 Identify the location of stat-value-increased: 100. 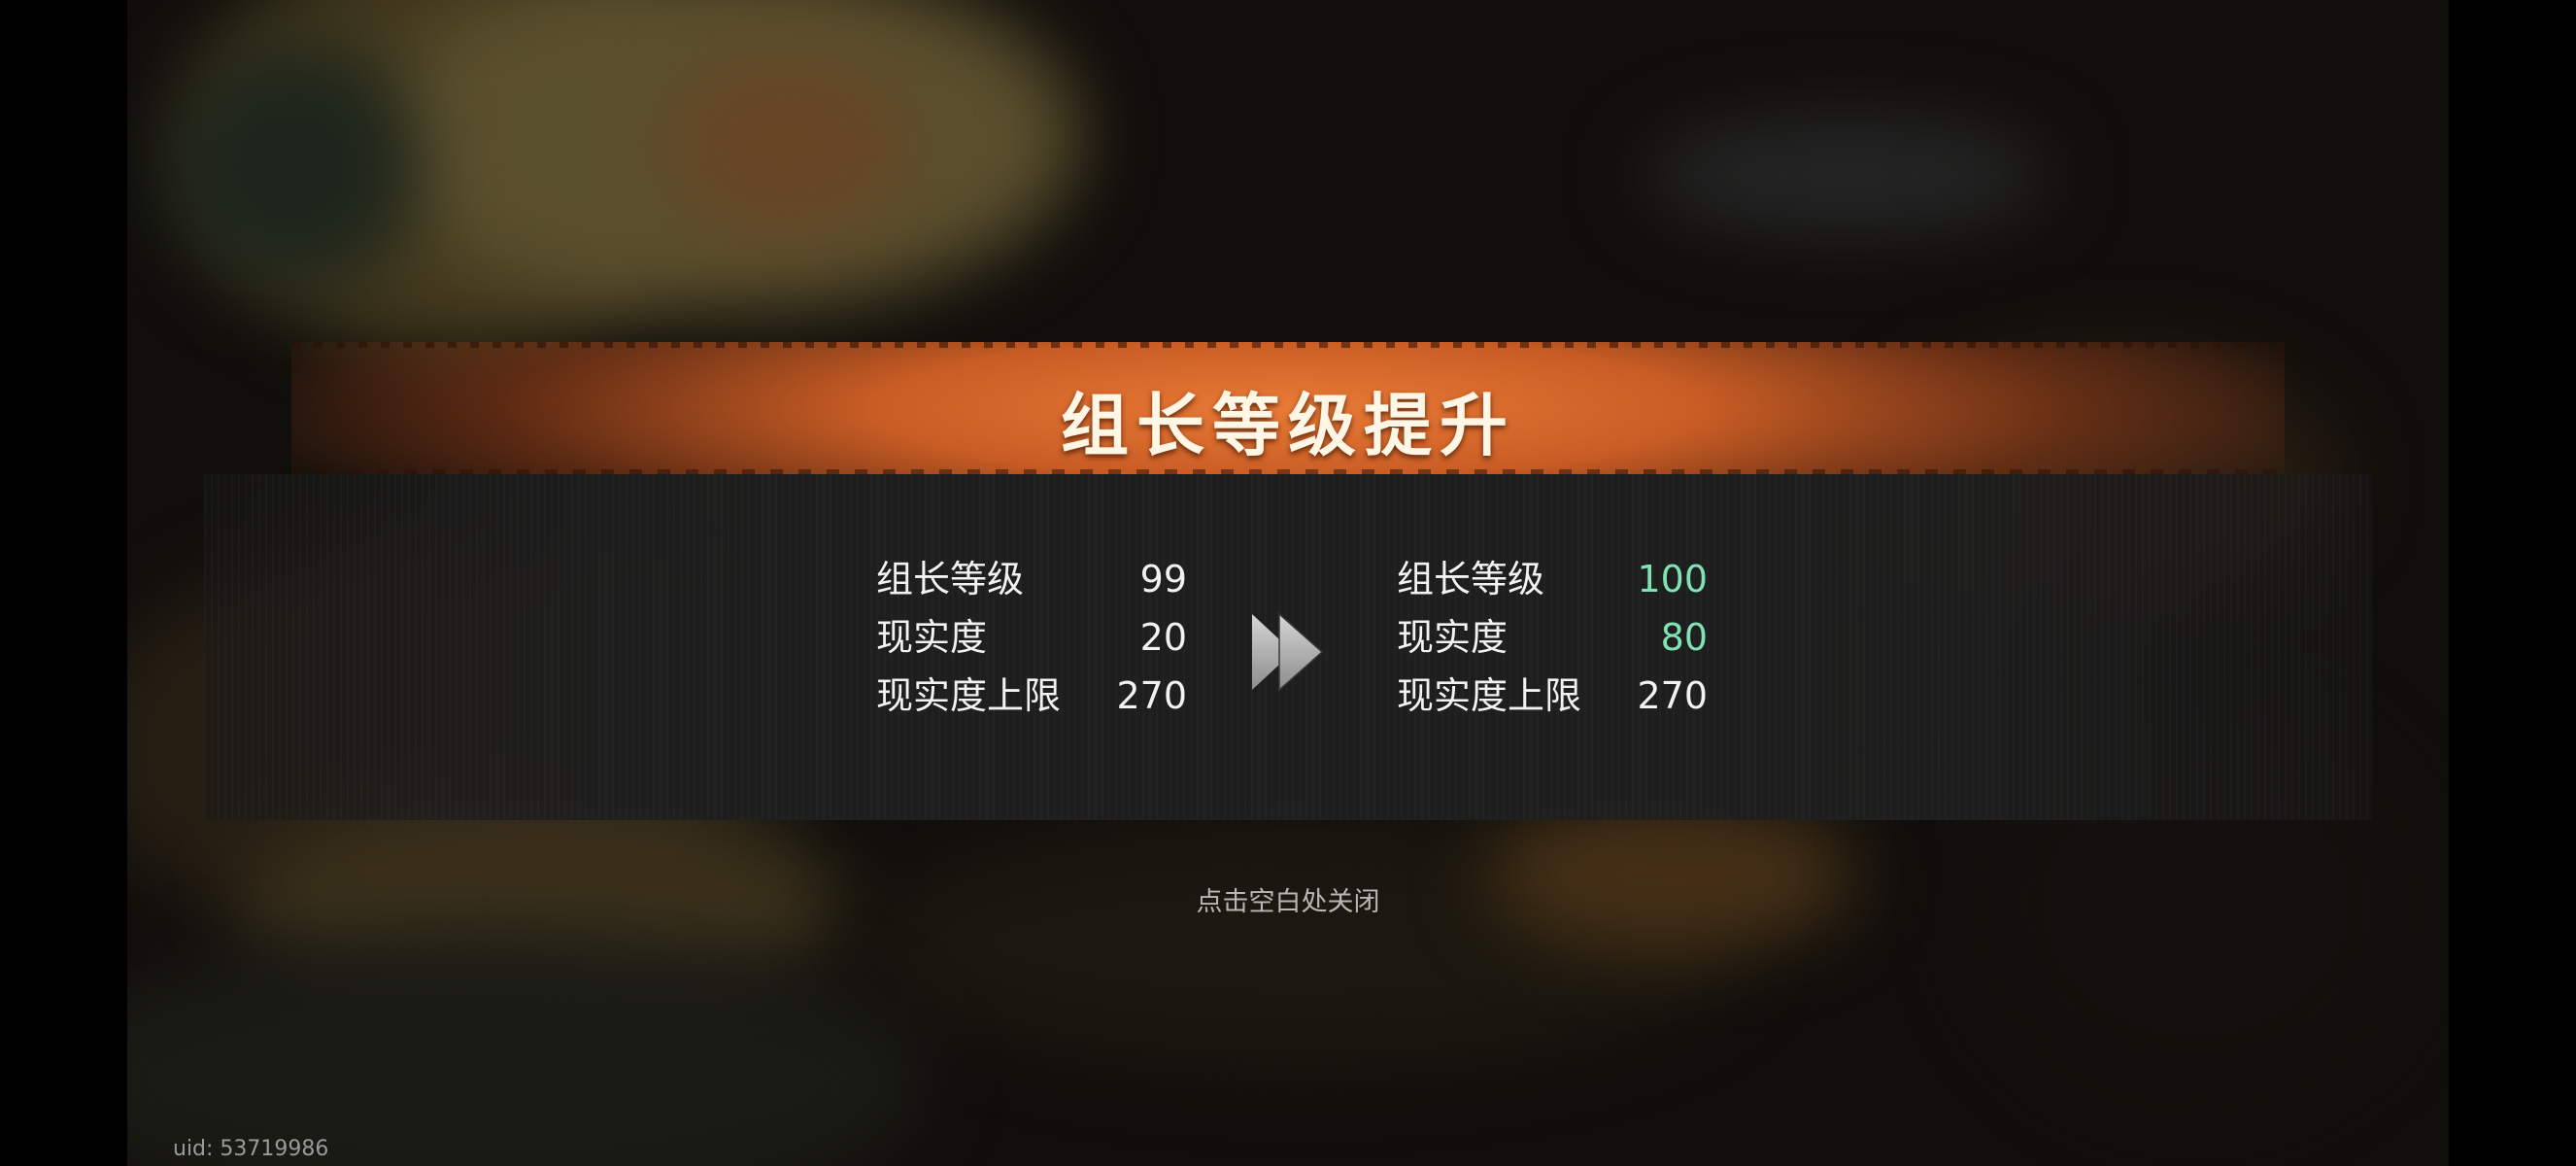
(1672, 579).